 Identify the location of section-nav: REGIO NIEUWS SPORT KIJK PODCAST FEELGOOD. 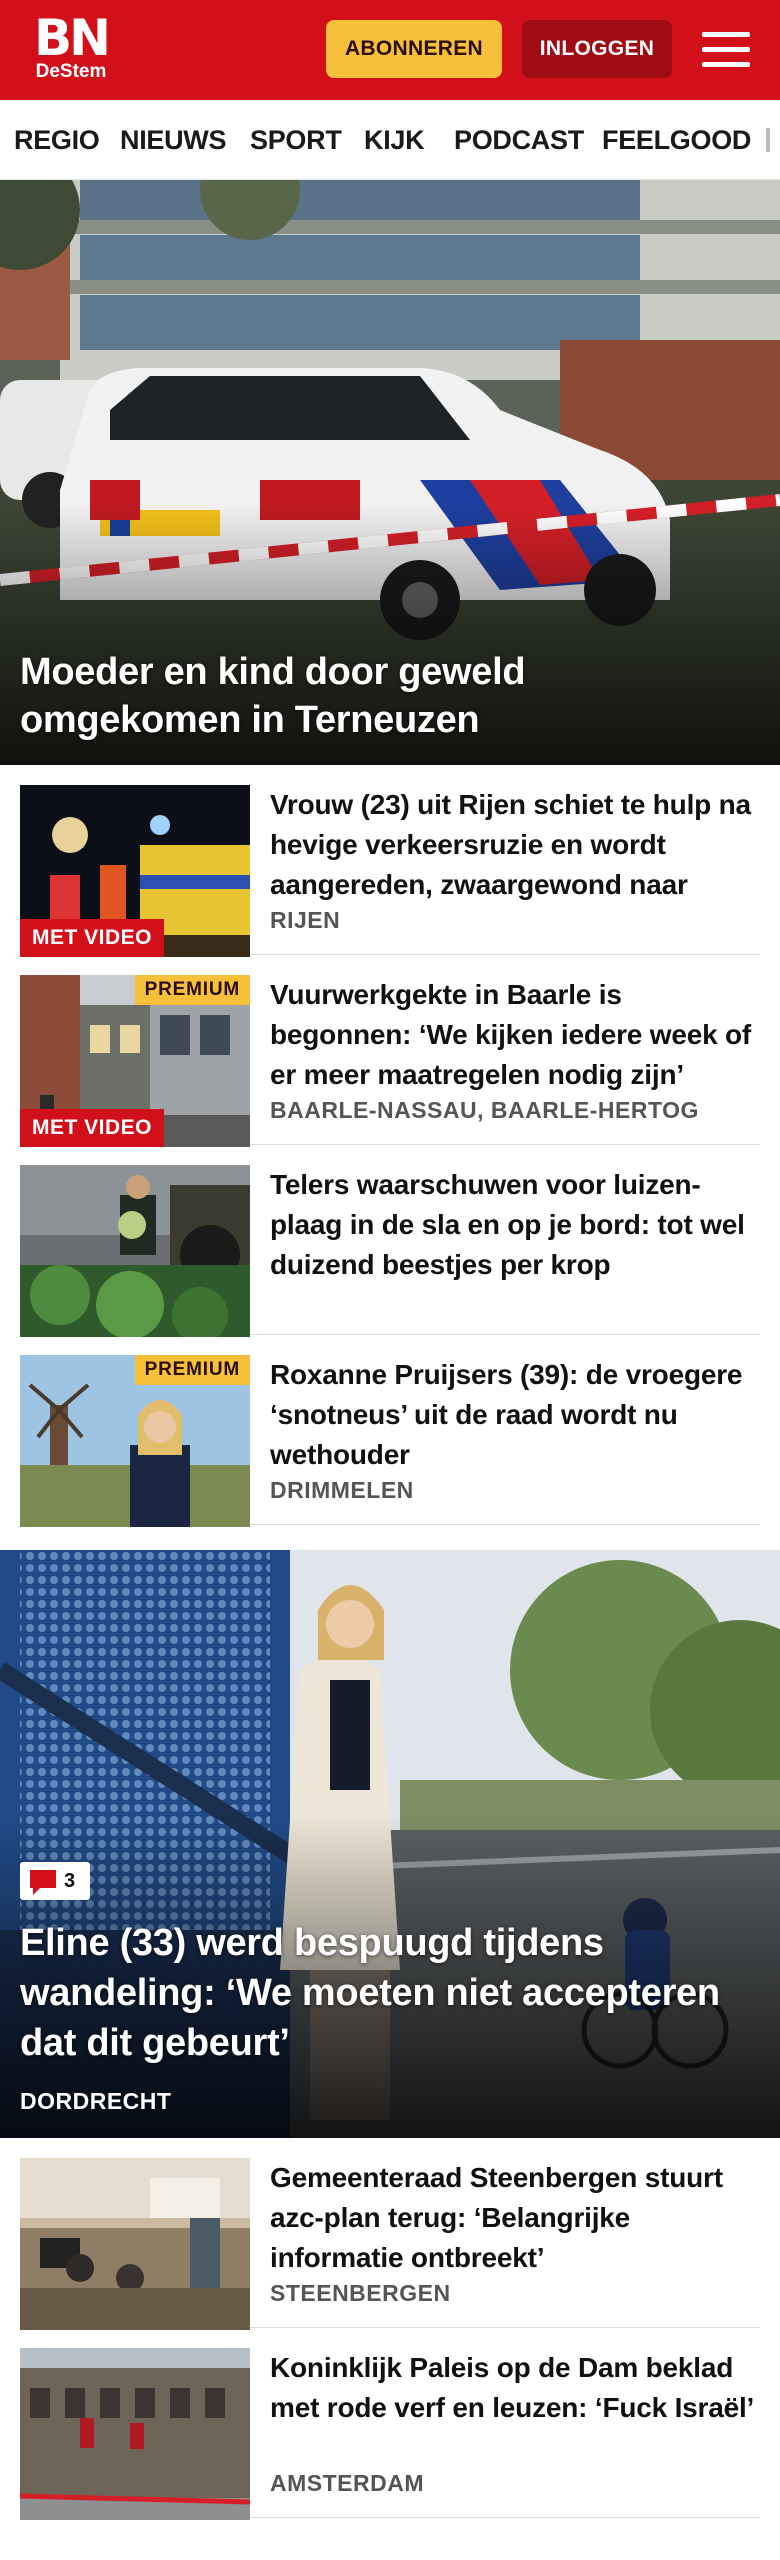
(390, 140).